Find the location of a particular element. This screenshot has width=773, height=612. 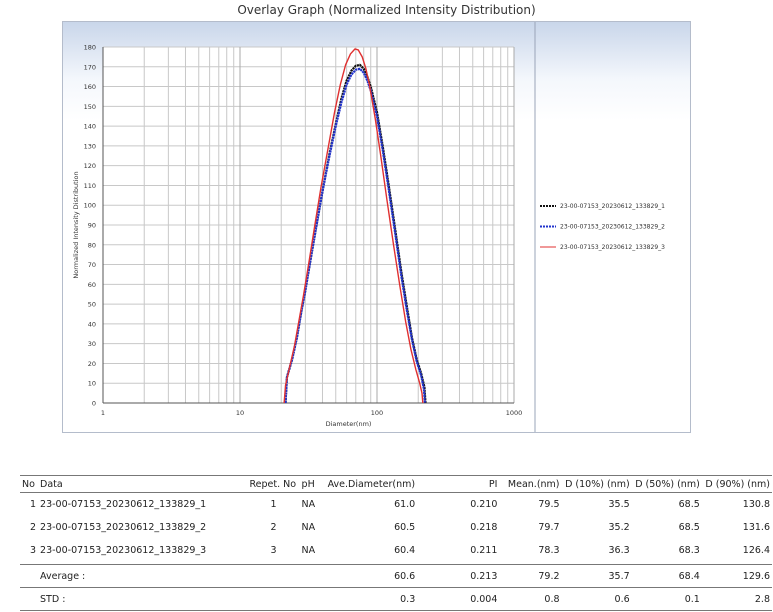

y-tick-label: 50 is located at coordinates (92, 305).